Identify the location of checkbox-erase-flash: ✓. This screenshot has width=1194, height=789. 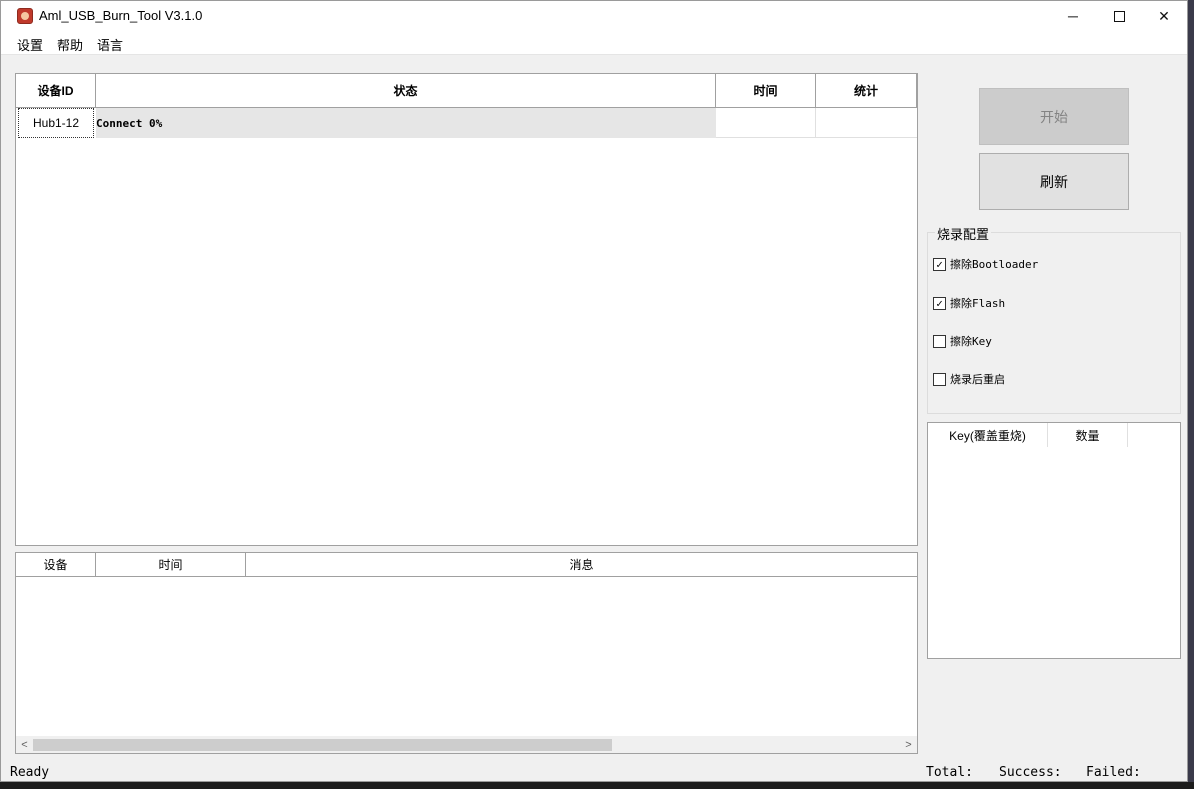
(939, 303).